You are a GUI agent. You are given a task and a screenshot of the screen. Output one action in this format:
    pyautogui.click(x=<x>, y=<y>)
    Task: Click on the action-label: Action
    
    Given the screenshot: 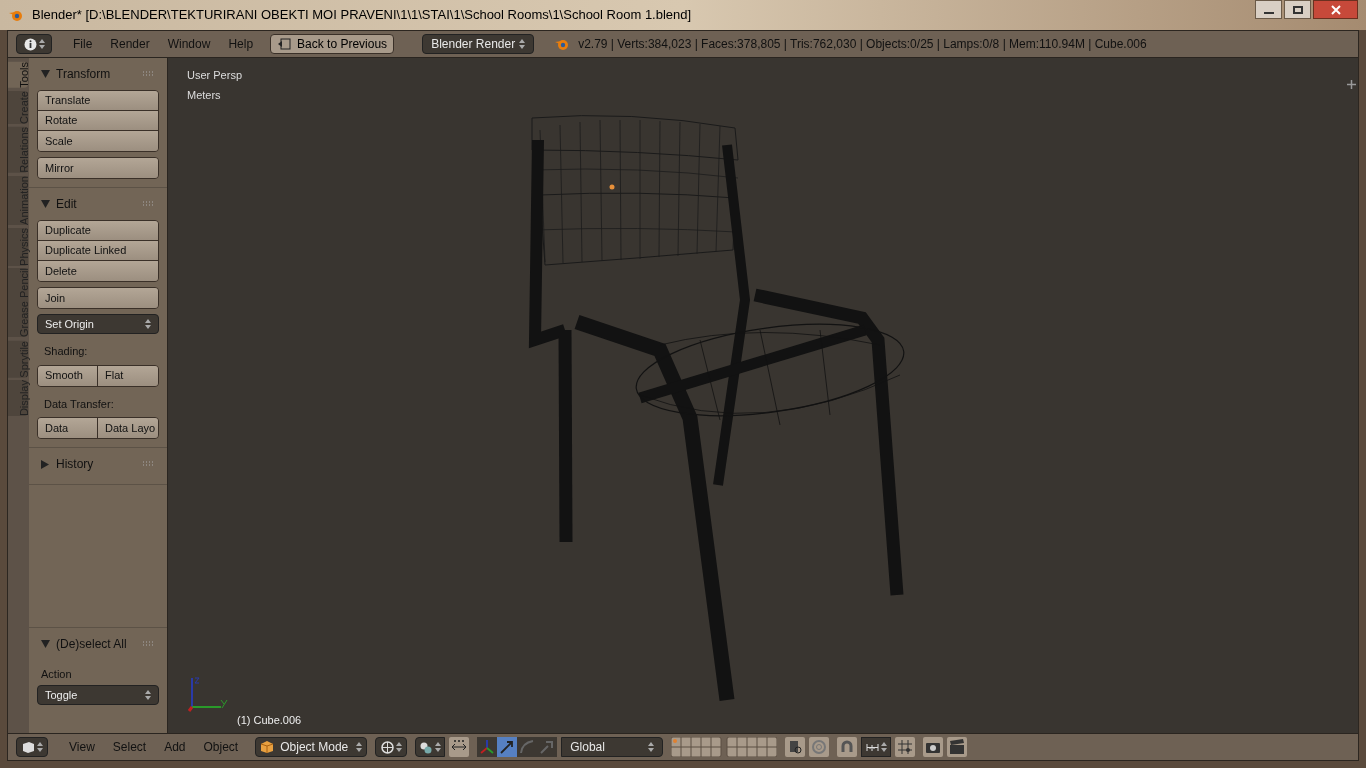 What is the action you would take?
    pyautogui.click(x=56, y=674)
    